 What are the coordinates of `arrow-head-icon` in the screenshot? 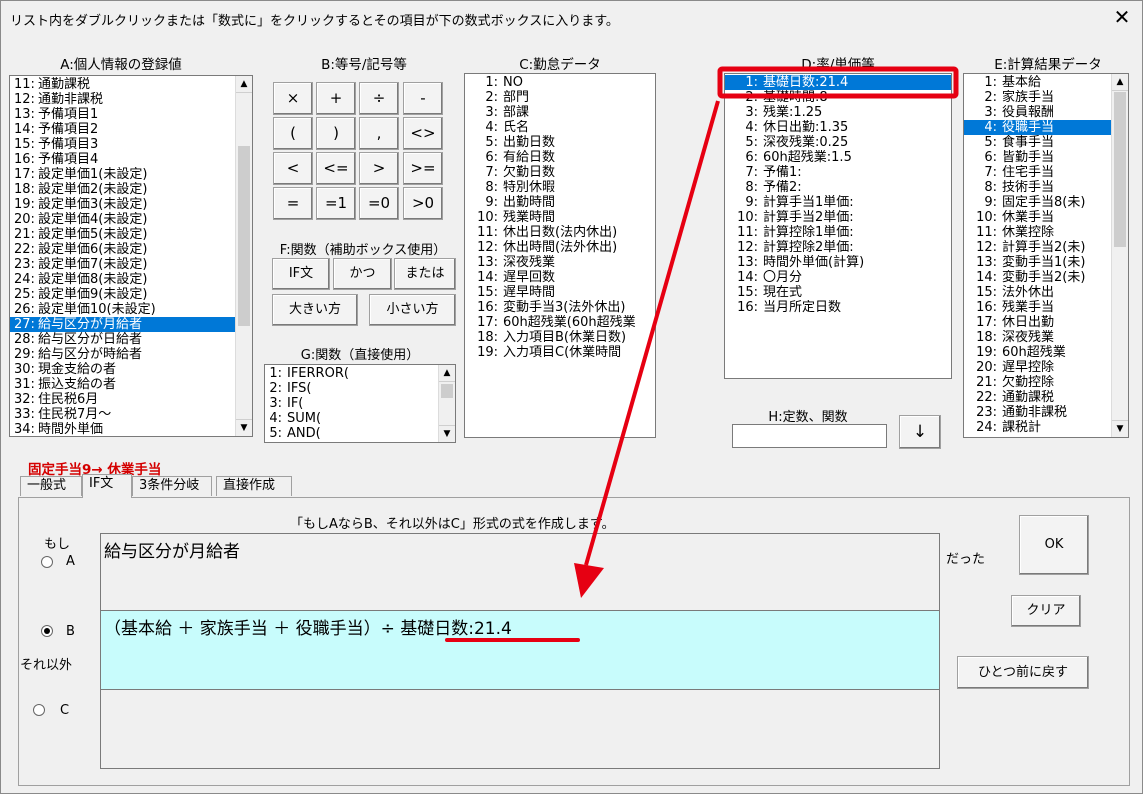 It's located at (589, 580).